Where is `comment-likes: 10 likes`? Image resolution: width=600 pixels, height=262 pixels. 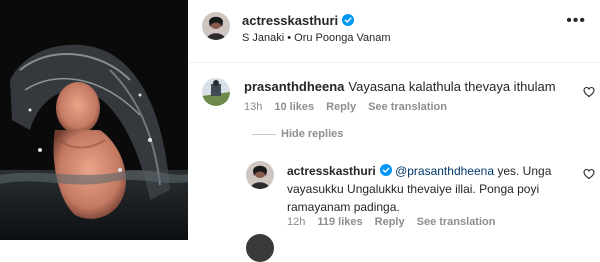 comment-likes: 10 likes is located at coordinates (294, 107).